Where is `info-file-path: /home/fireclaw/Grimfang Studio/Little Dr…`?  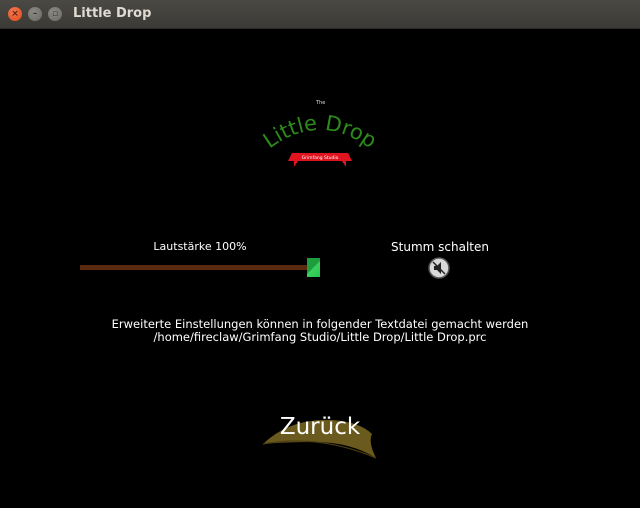
info-file-path: /home/fireclaw/Grimfang Studio/Little Dr… is located at coordinates (320, 337).